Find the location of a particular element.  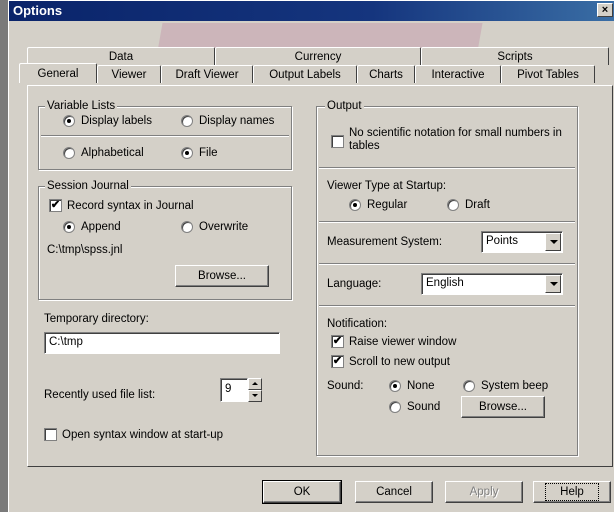

record-syntax-label: Record syntax in Journal is located at coordinates (130, 206).